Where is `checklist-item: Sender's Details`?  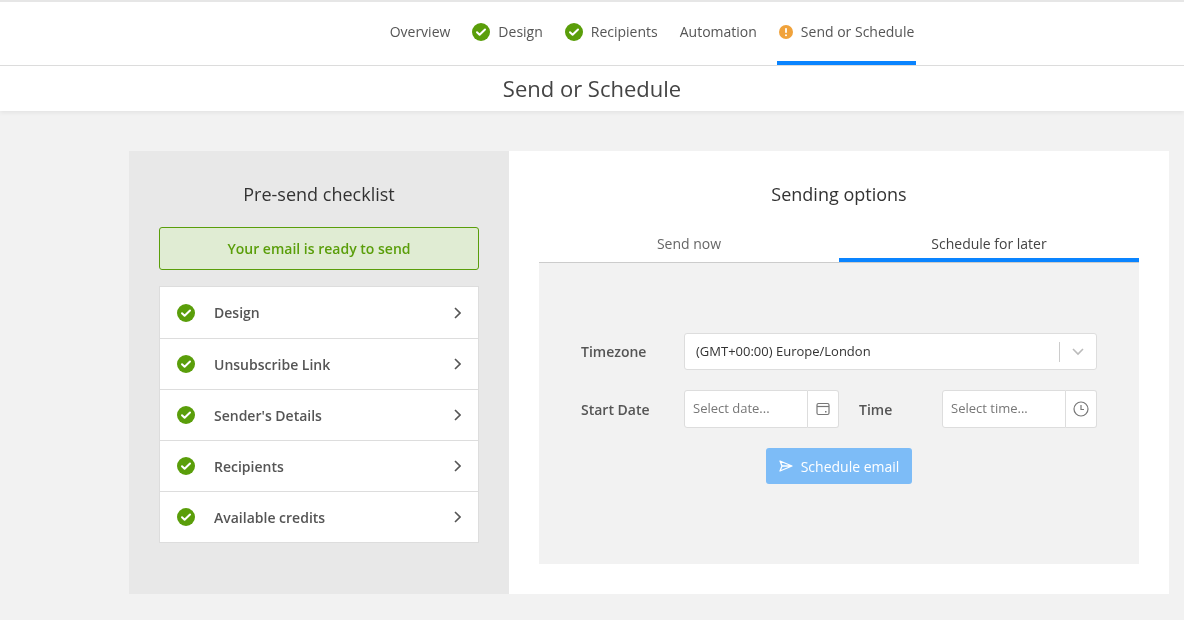
checklist-item: Sender's Details is located at coordinates (319, 414).